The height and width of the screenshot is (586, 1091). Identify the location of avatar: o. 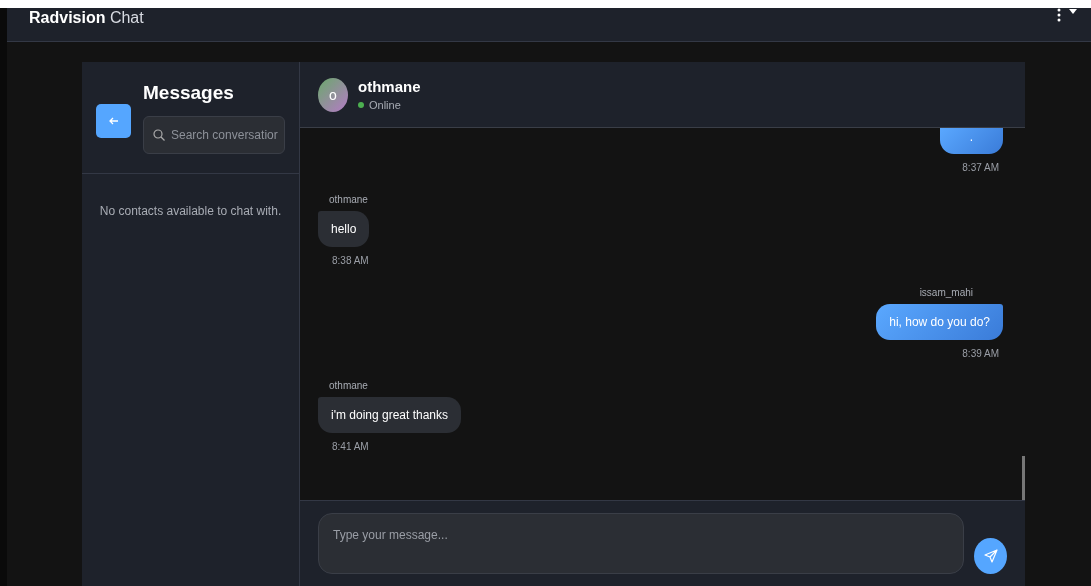
(333, 94).